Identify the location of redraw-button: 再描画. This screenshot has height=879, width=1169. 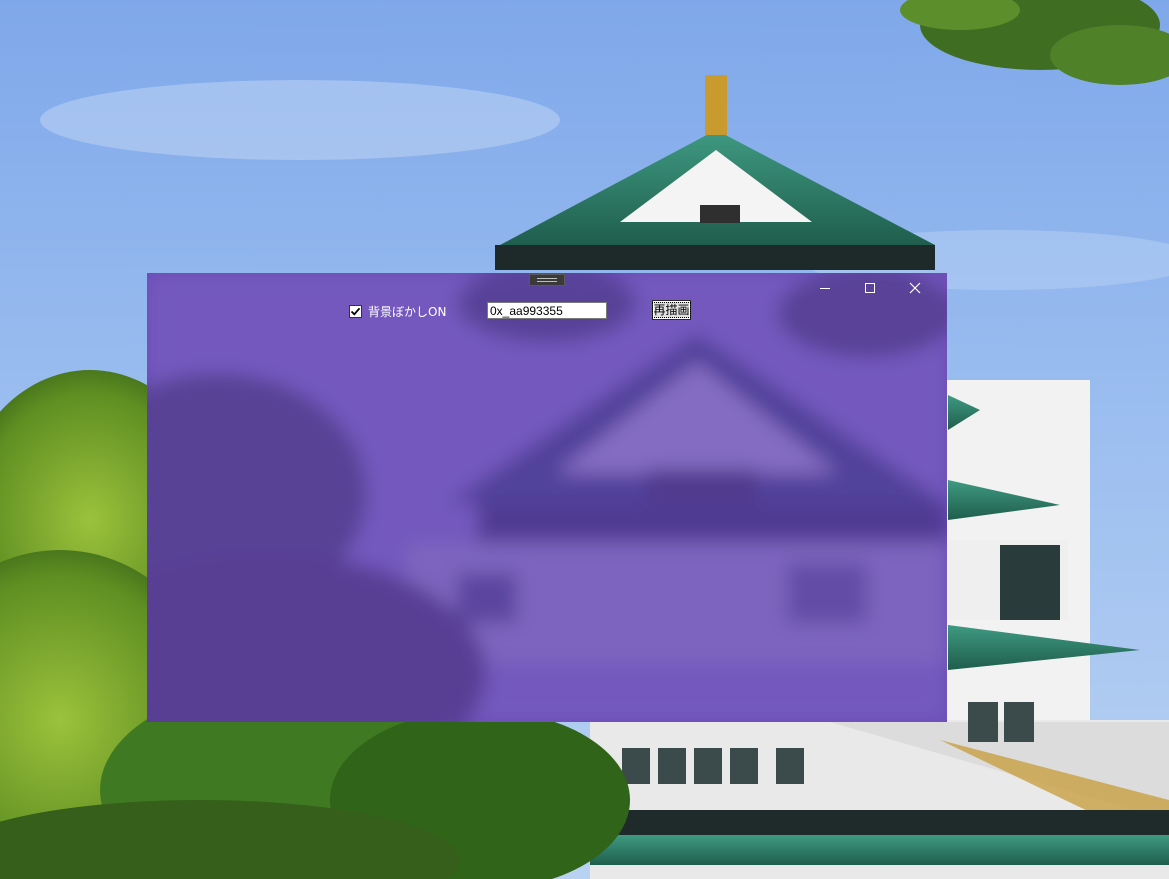
(671, 310).